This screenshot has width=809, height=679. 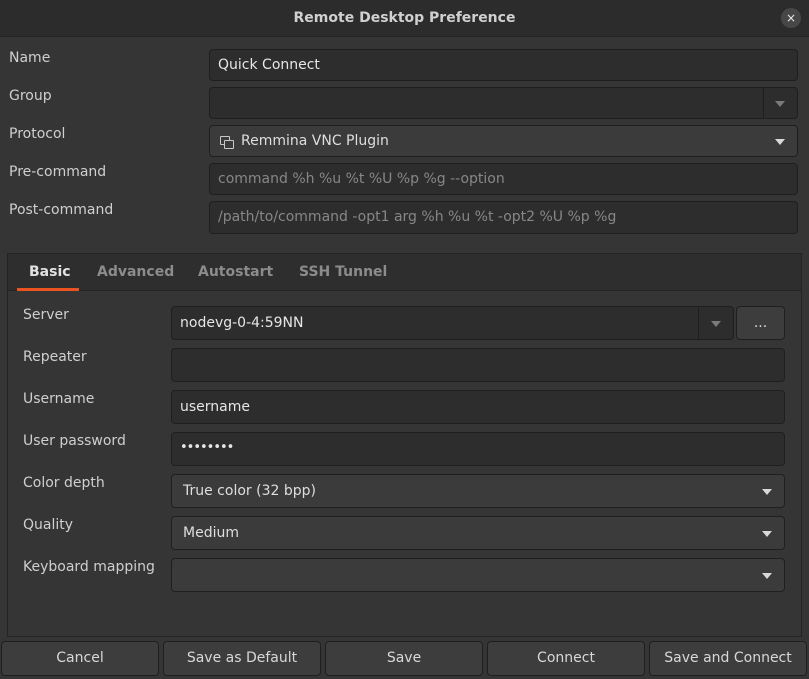 I want to click on repeater-label: Repeater, so click(x=55, y=357).